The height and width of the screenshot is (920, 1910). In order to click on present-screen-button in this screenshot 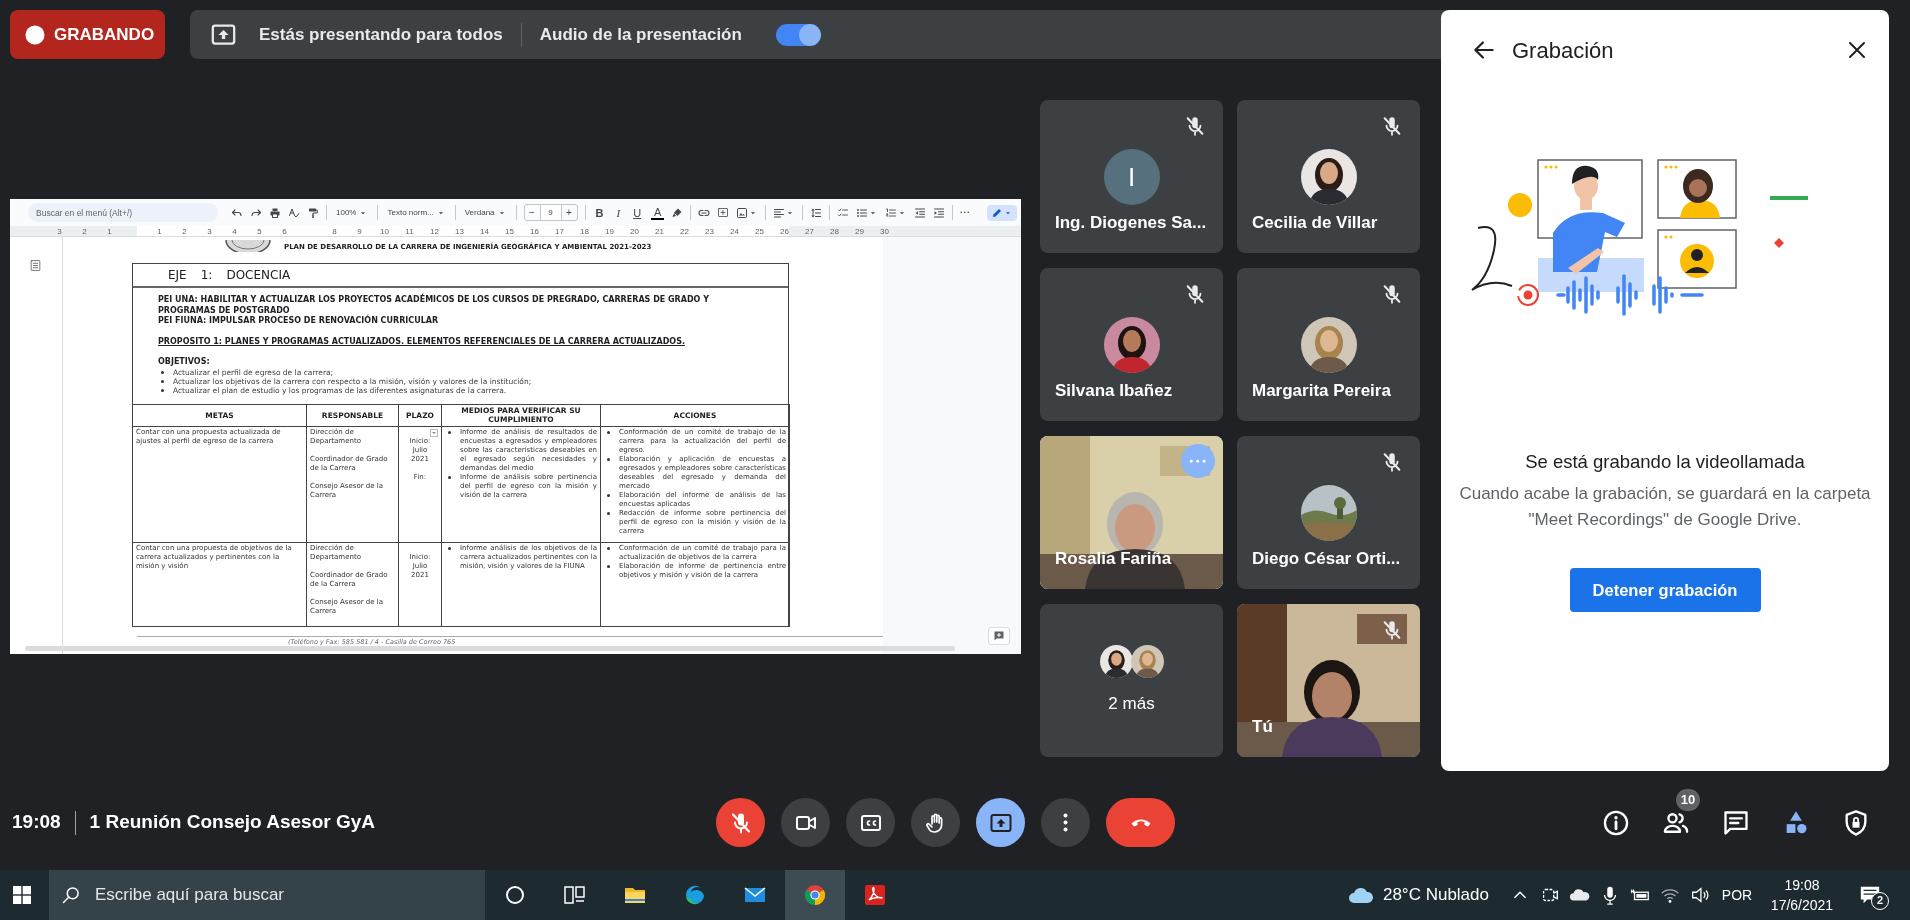, I will do `click(1000, 822)`.